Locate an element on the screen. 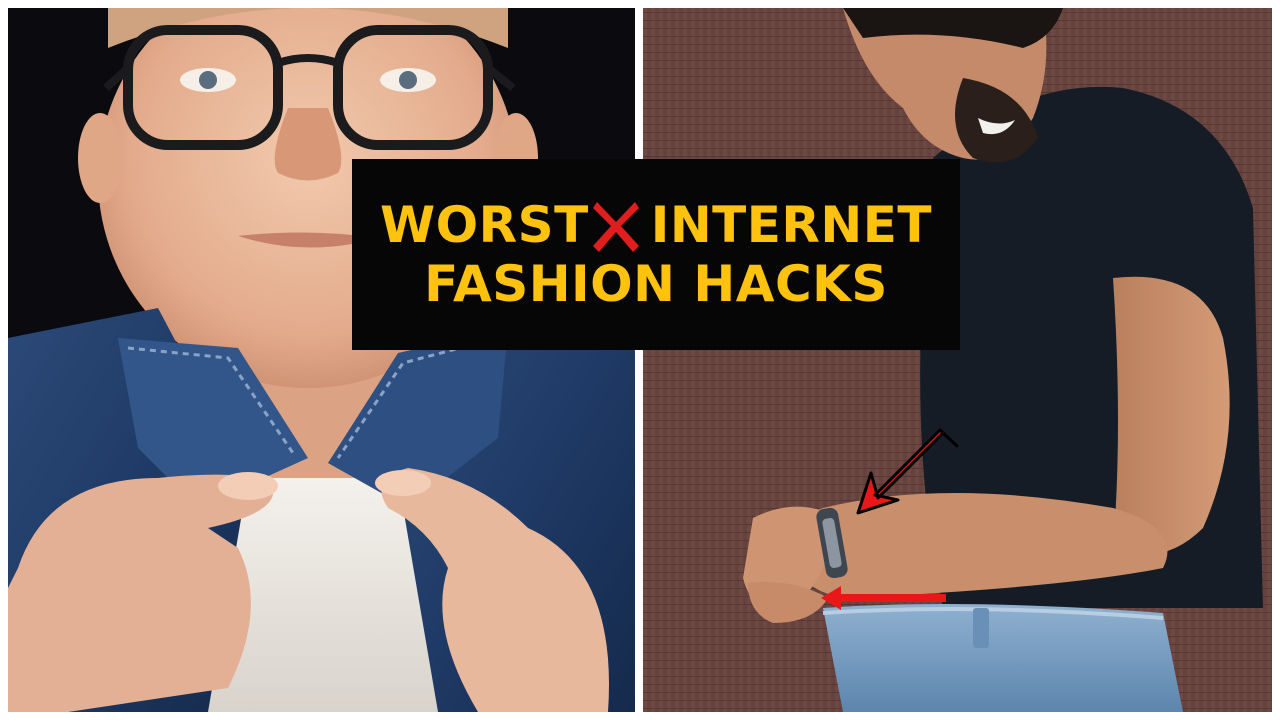  title-line-1: WORST INTERNET is located at coordinates (656, 226).